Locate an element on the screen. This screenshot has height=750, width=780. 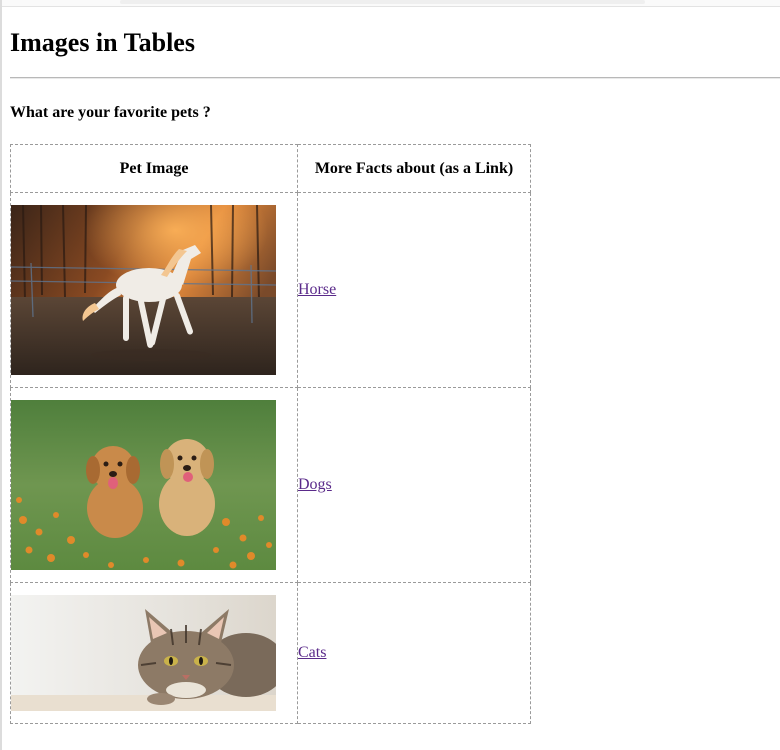
link-dogs: Dogs is located at coordinates (315, 484).